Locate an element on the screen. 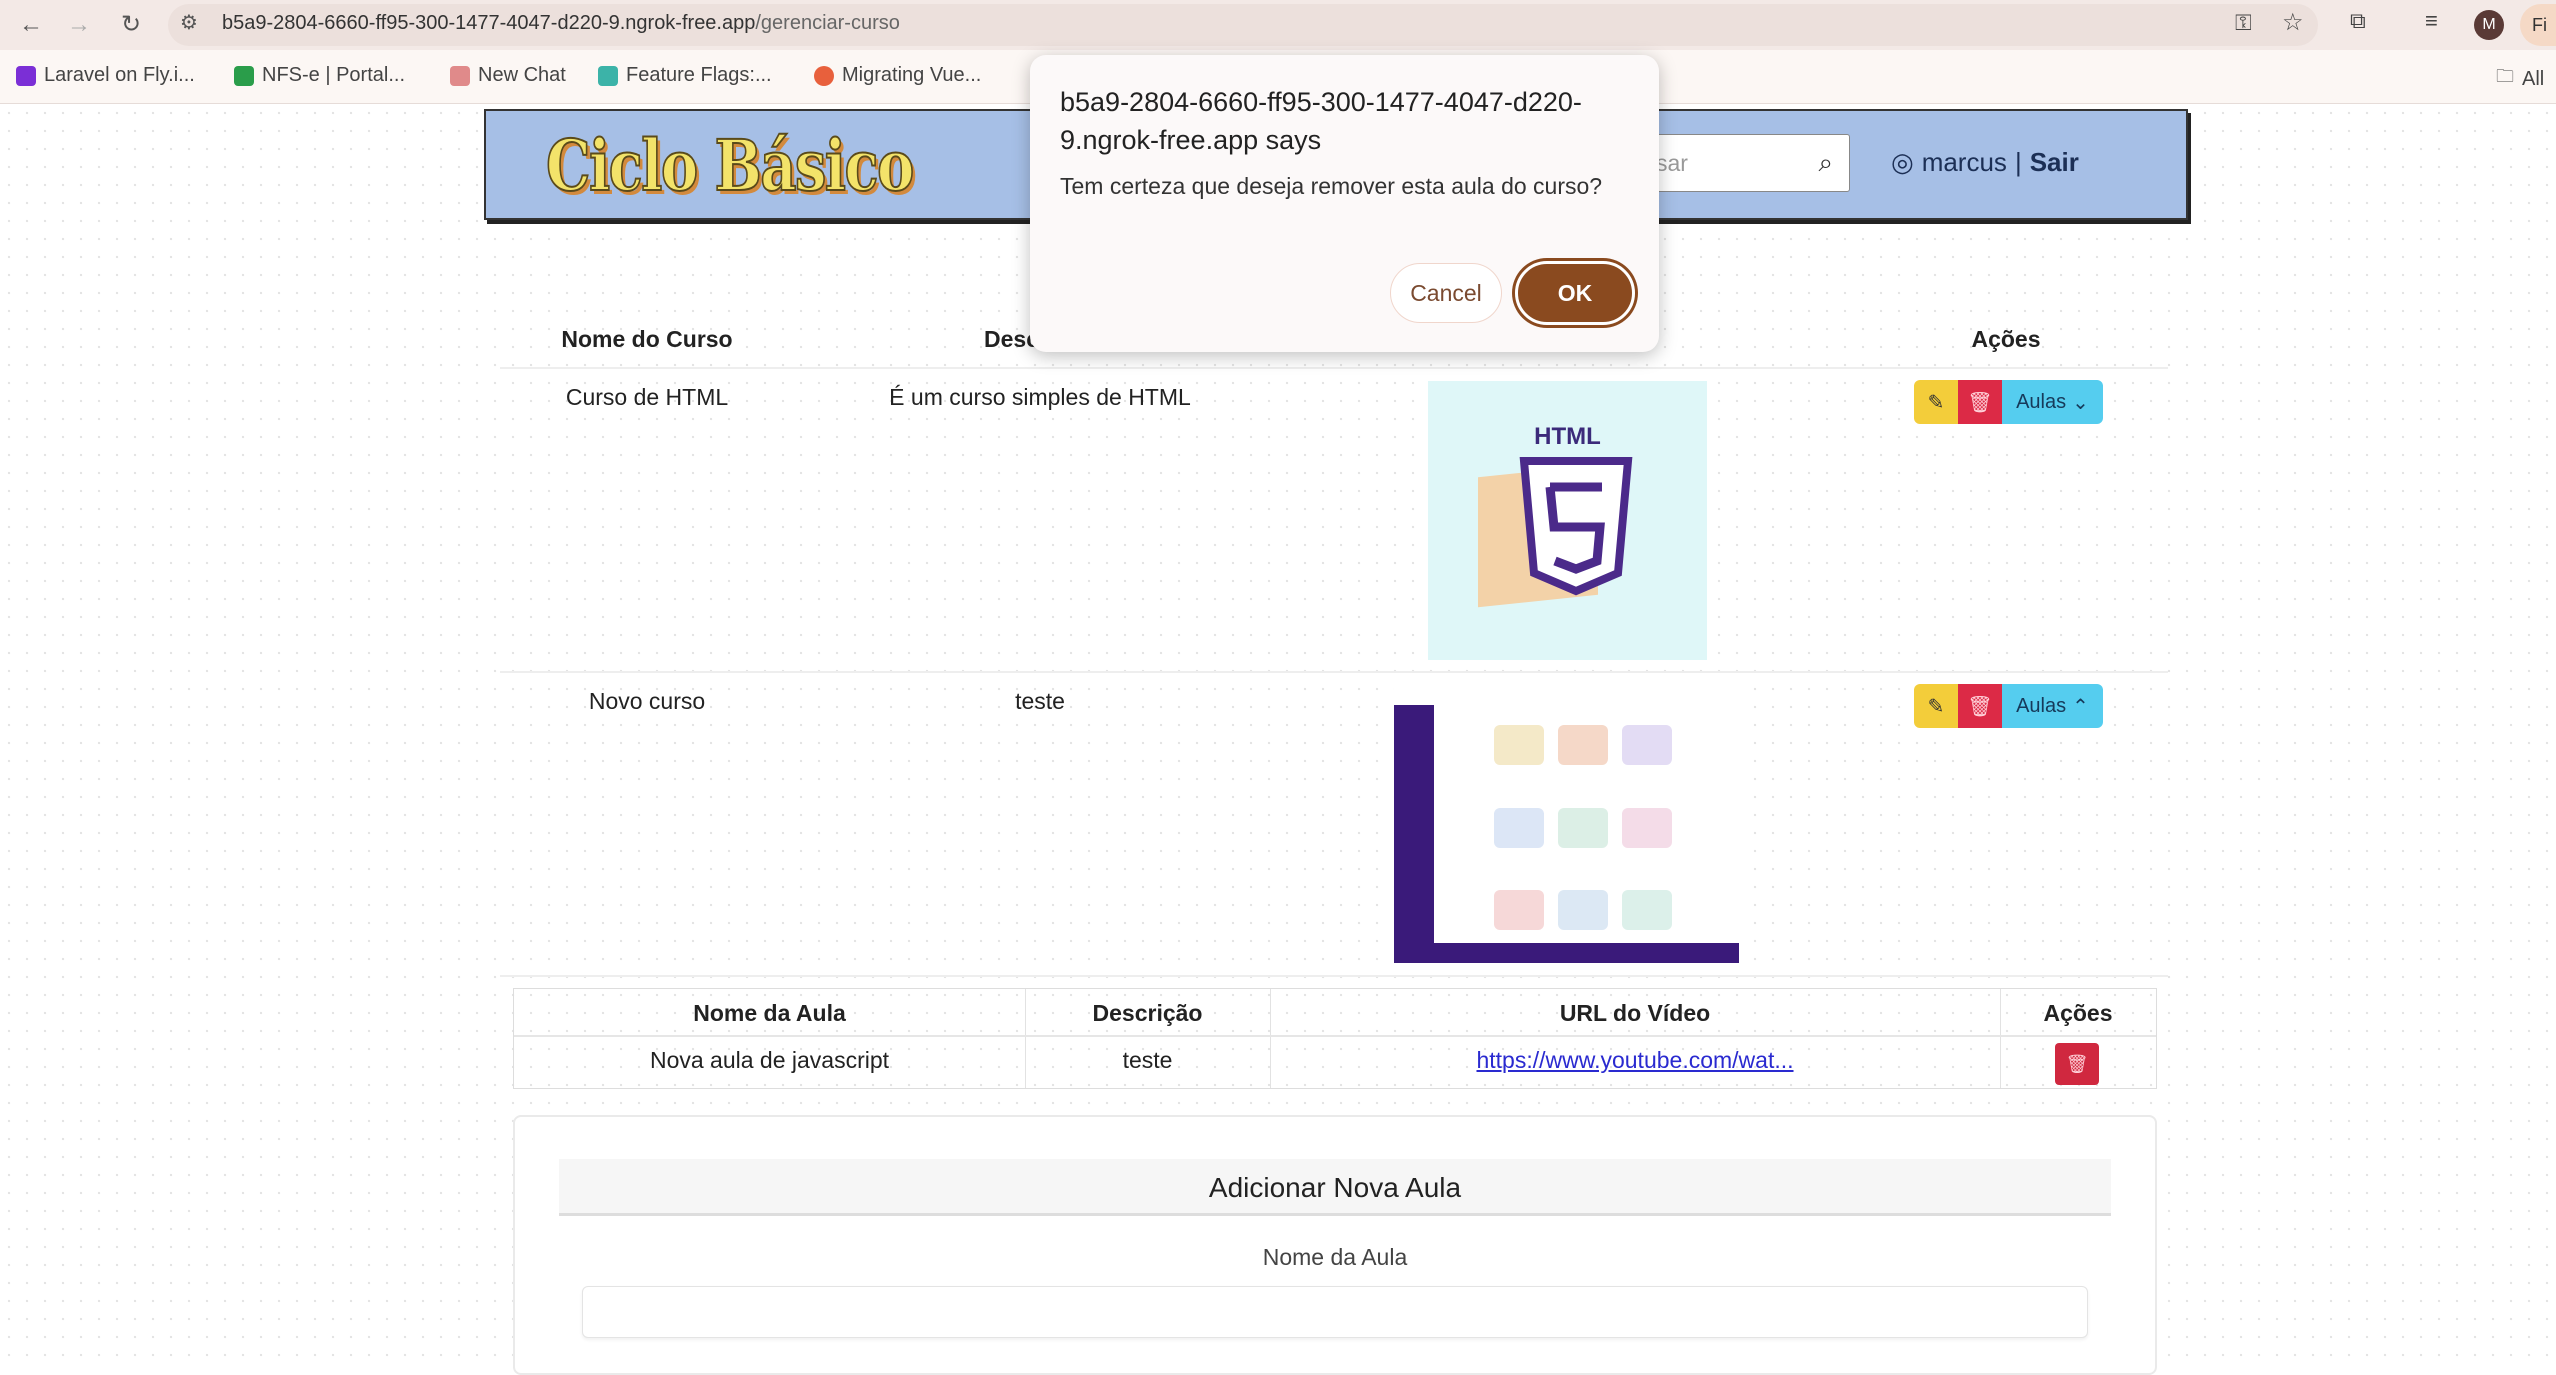  lesson-description: teste is located at coordinates (1147, 1060).